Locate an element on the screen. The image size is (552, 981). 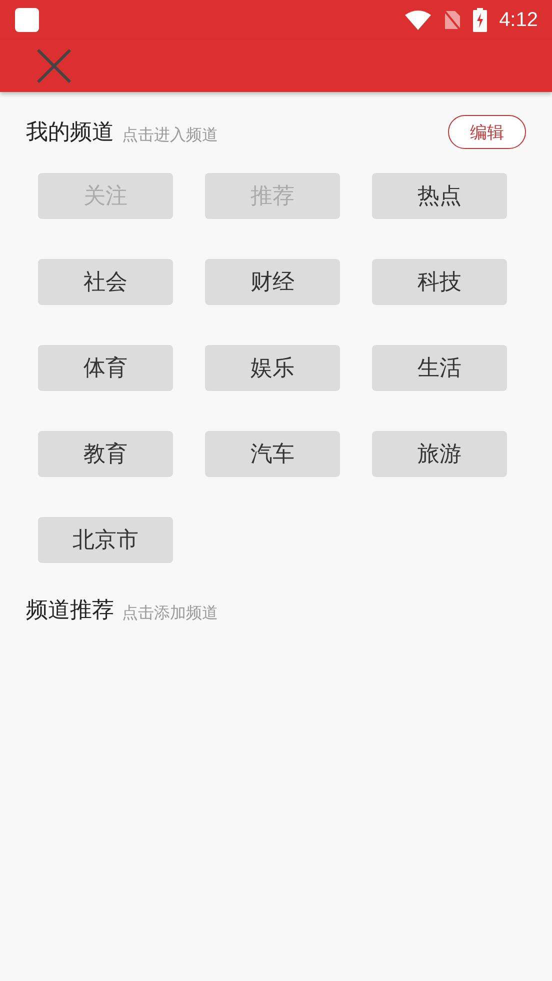
section-hint: 点击添加频道 is located at coordinates (170, 613).